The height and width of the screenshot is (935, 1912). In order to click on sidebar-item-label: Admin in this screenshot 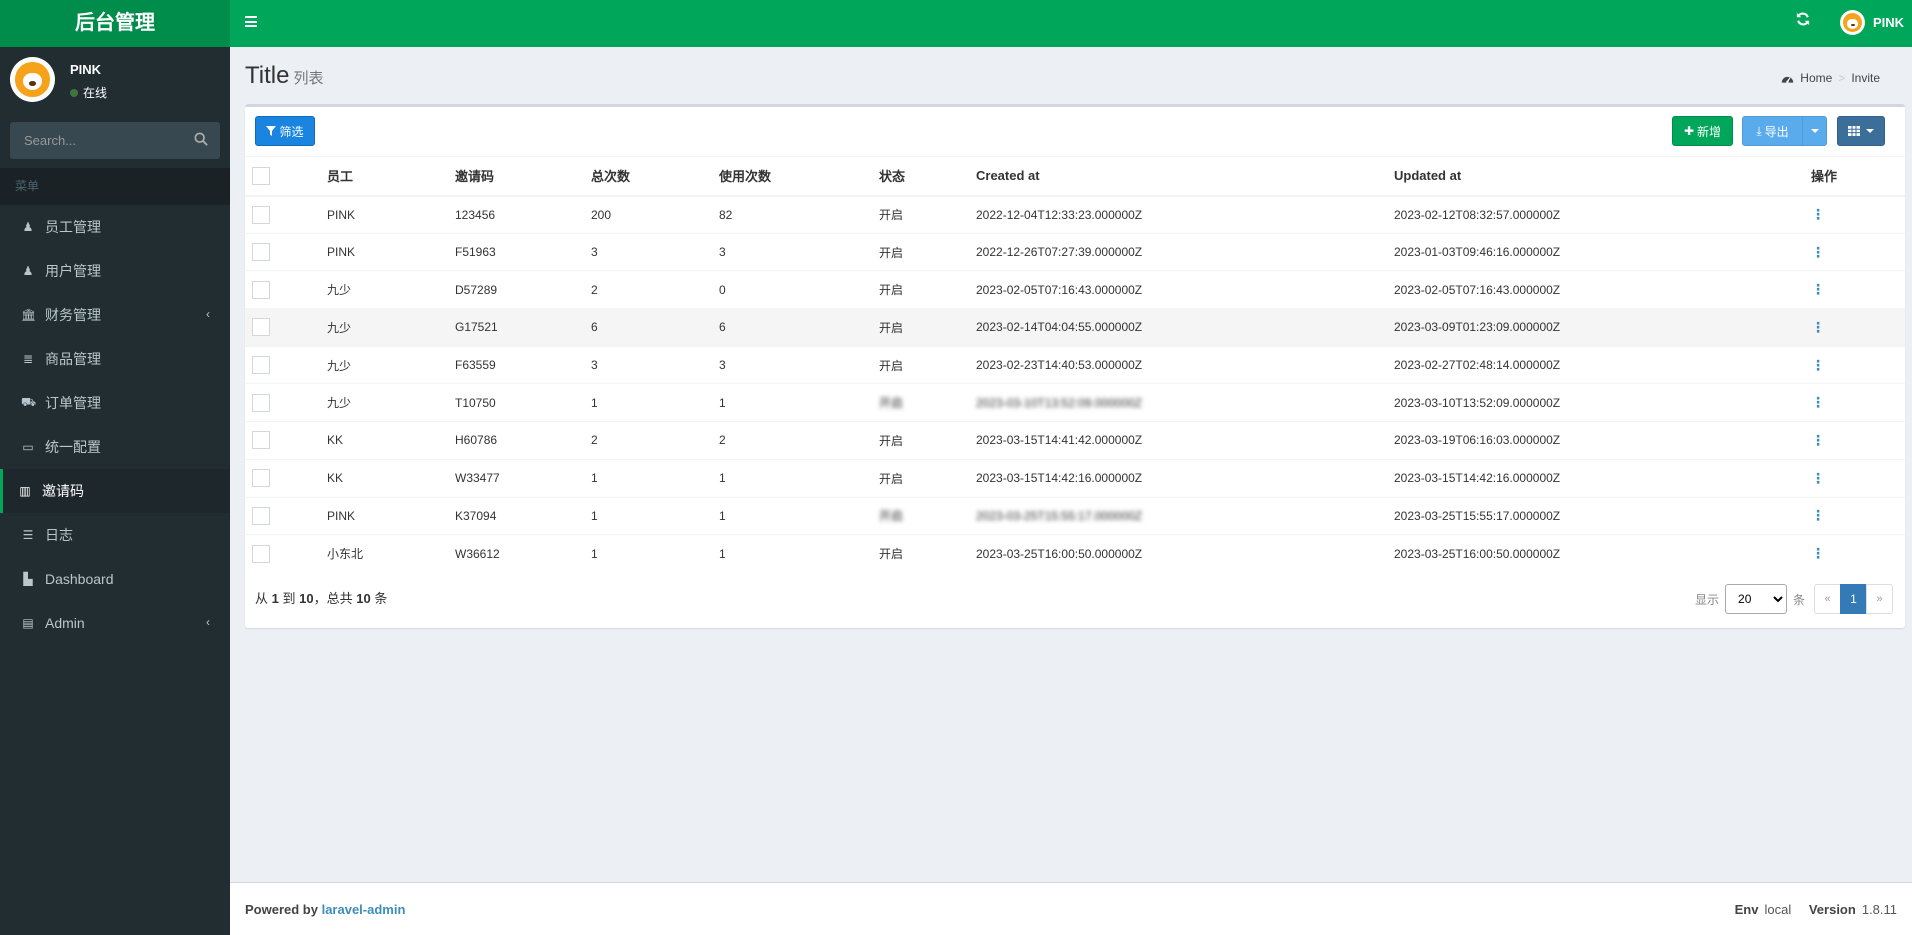, I will do `click(65, 623)`.